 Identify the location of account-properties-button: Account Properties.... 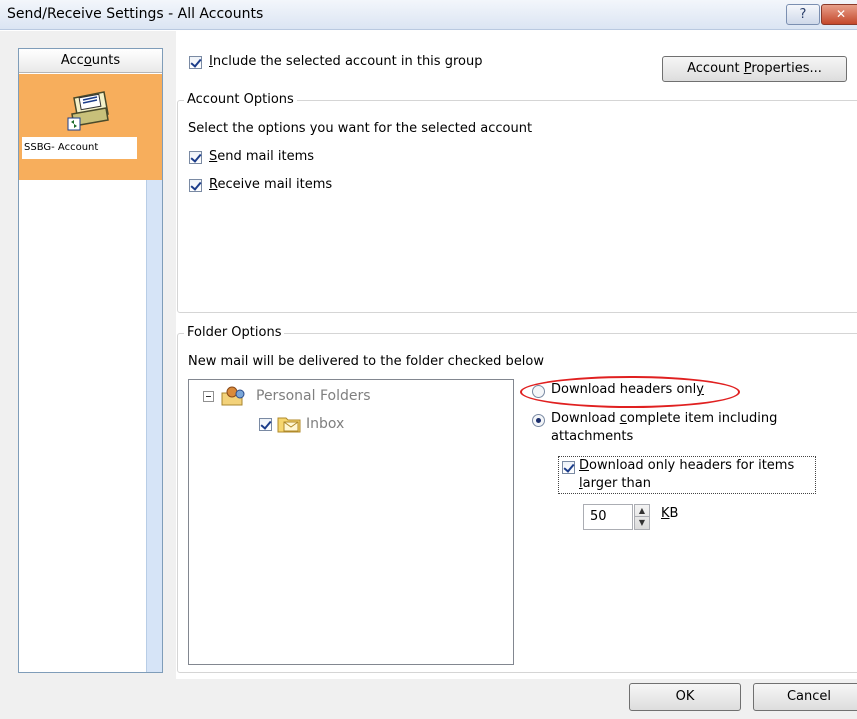
(754, 69).